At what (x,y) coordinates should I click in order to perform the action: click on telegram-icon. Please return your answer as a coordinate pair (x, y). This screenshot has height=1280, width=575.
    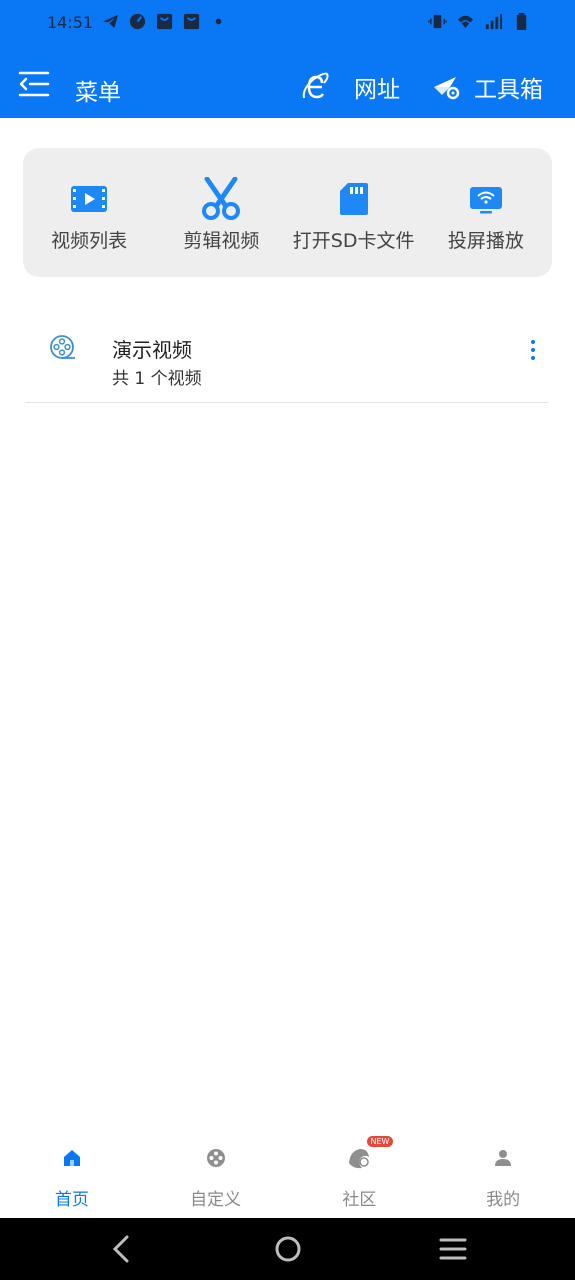
    Looking at the image, I should click on (110, 21).